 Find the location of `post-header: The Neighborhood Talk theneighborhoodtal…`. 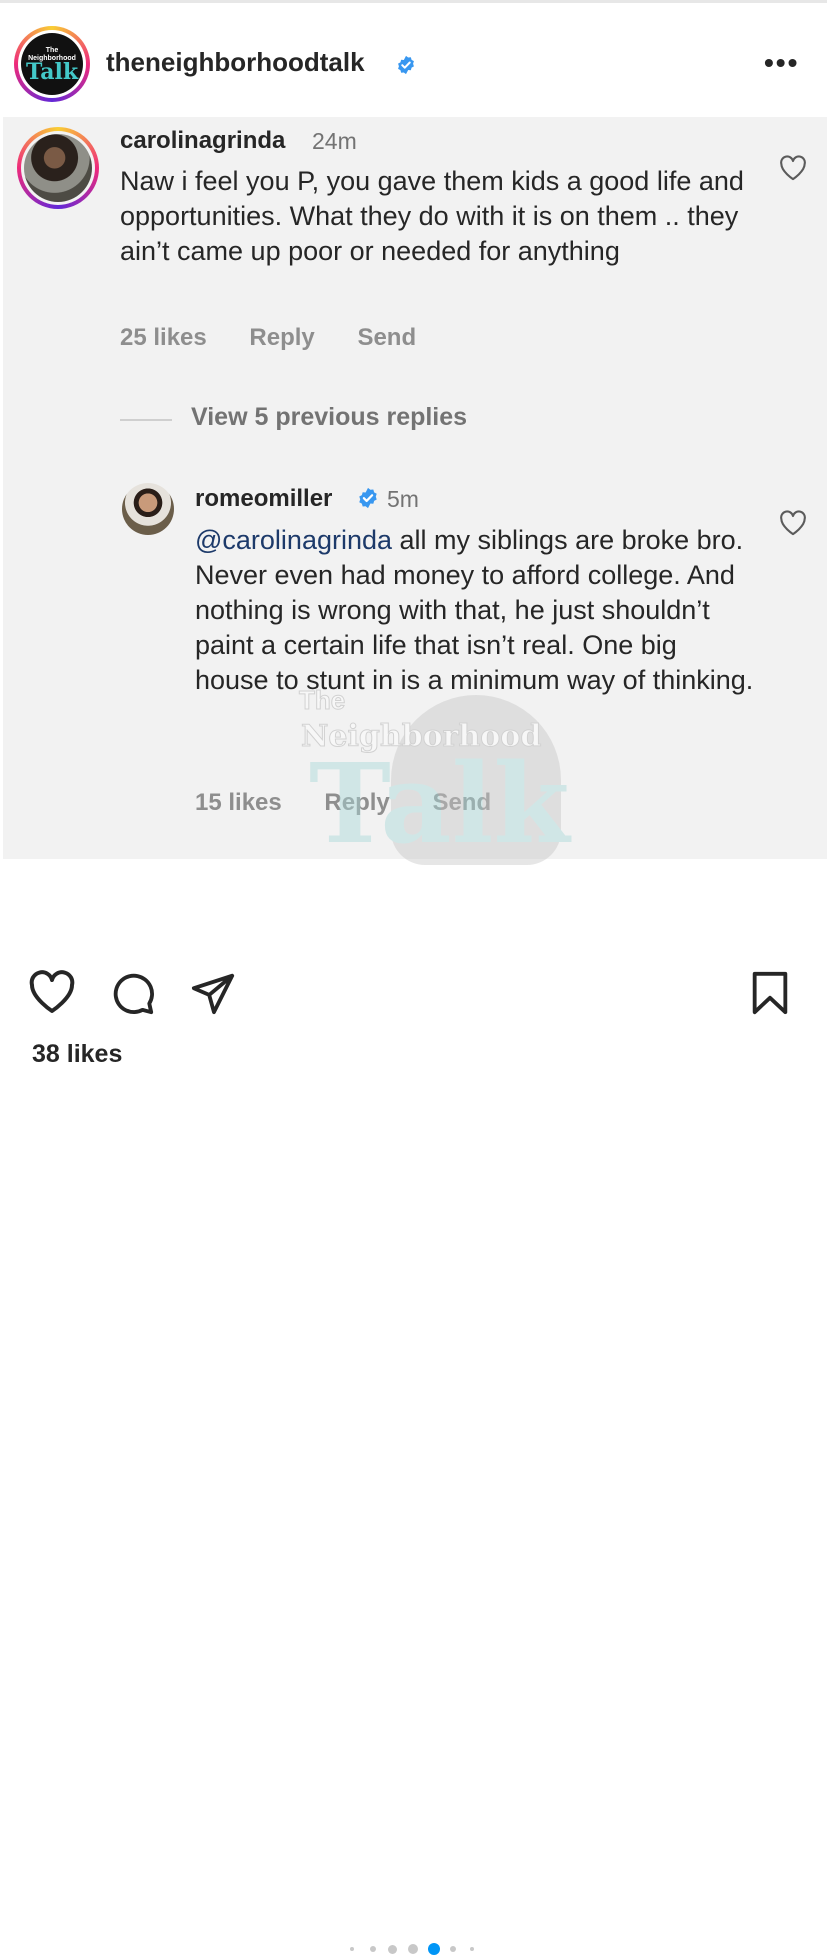

post-header: The Neighborhood Talk theneighborhoodtal… is located at coordinates (413, 60).